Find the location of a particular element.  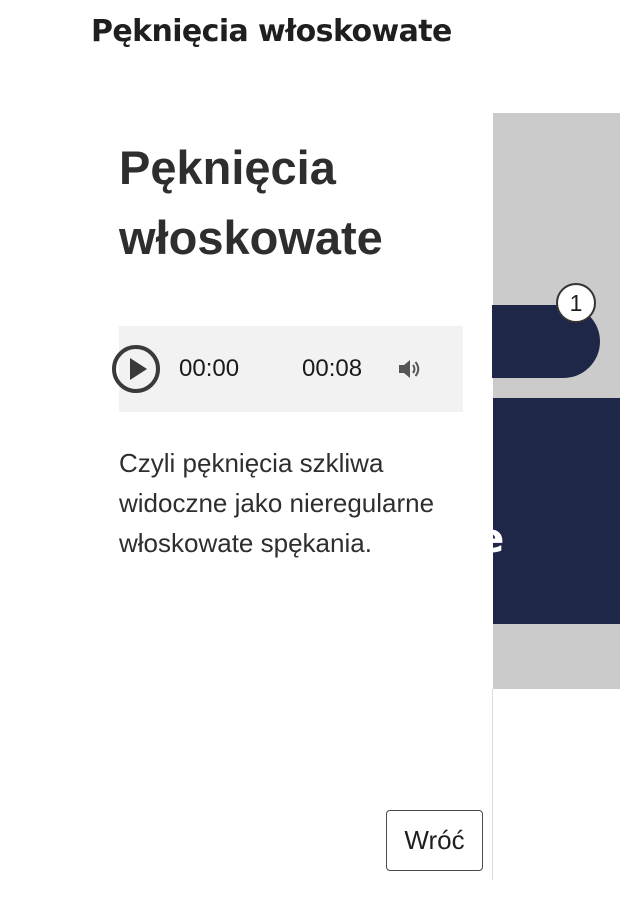

volume-icon is located at coordinates (409, 369).